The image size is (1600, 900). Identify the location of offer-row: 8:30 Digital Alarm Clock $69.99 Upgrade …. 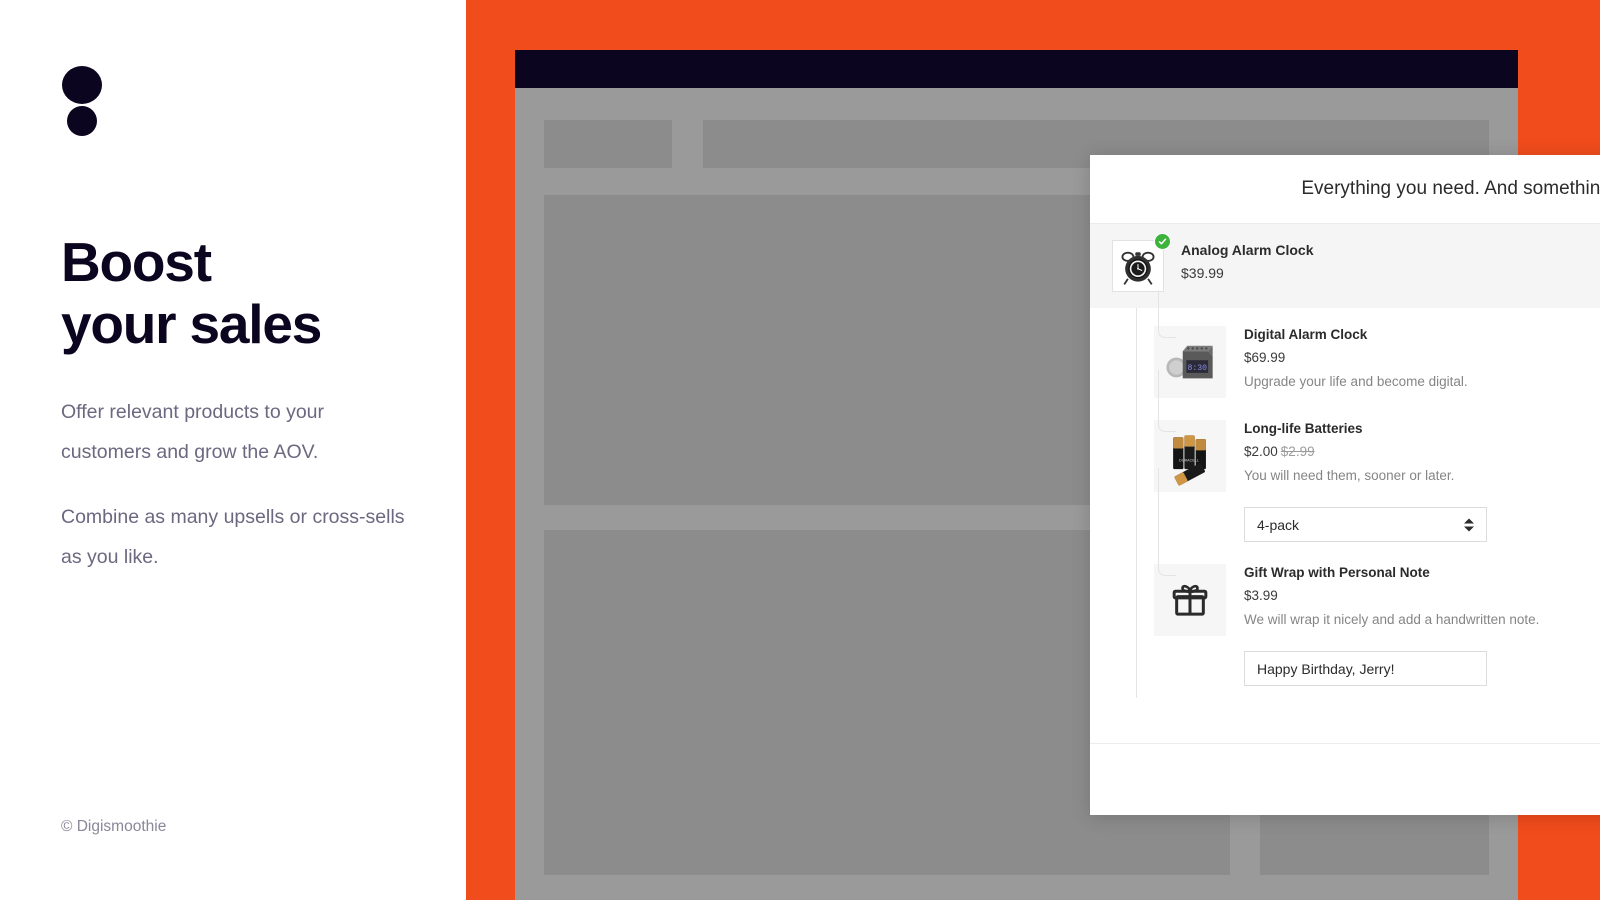
(1356, 344).